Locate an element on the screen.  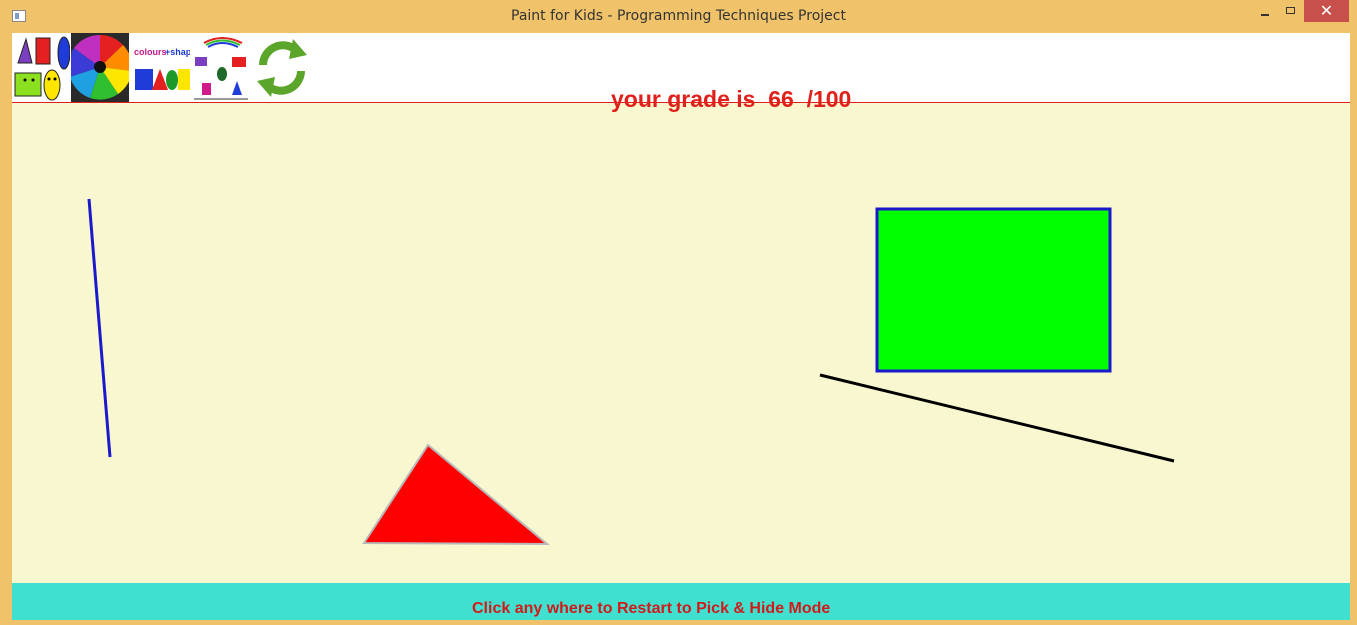
grade-text: your grade is 66 /100 is located at coordinates (731, 99).